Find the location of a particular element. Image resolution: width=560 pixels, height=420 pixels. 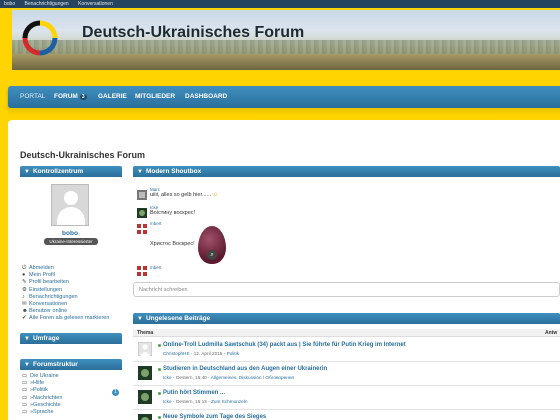

thread-meta: Icke - Gestern, 15:13 - Zum Schmunzeln is located at coordinates (205, 401).